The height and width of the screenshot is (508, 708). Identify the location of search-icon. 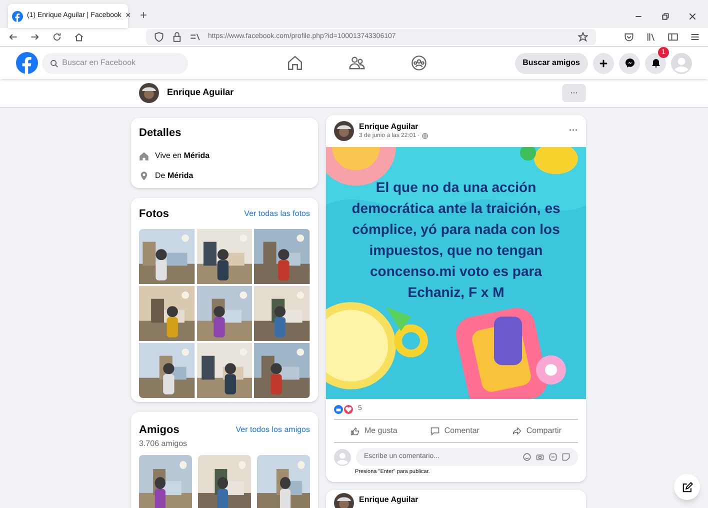
(54, 63).